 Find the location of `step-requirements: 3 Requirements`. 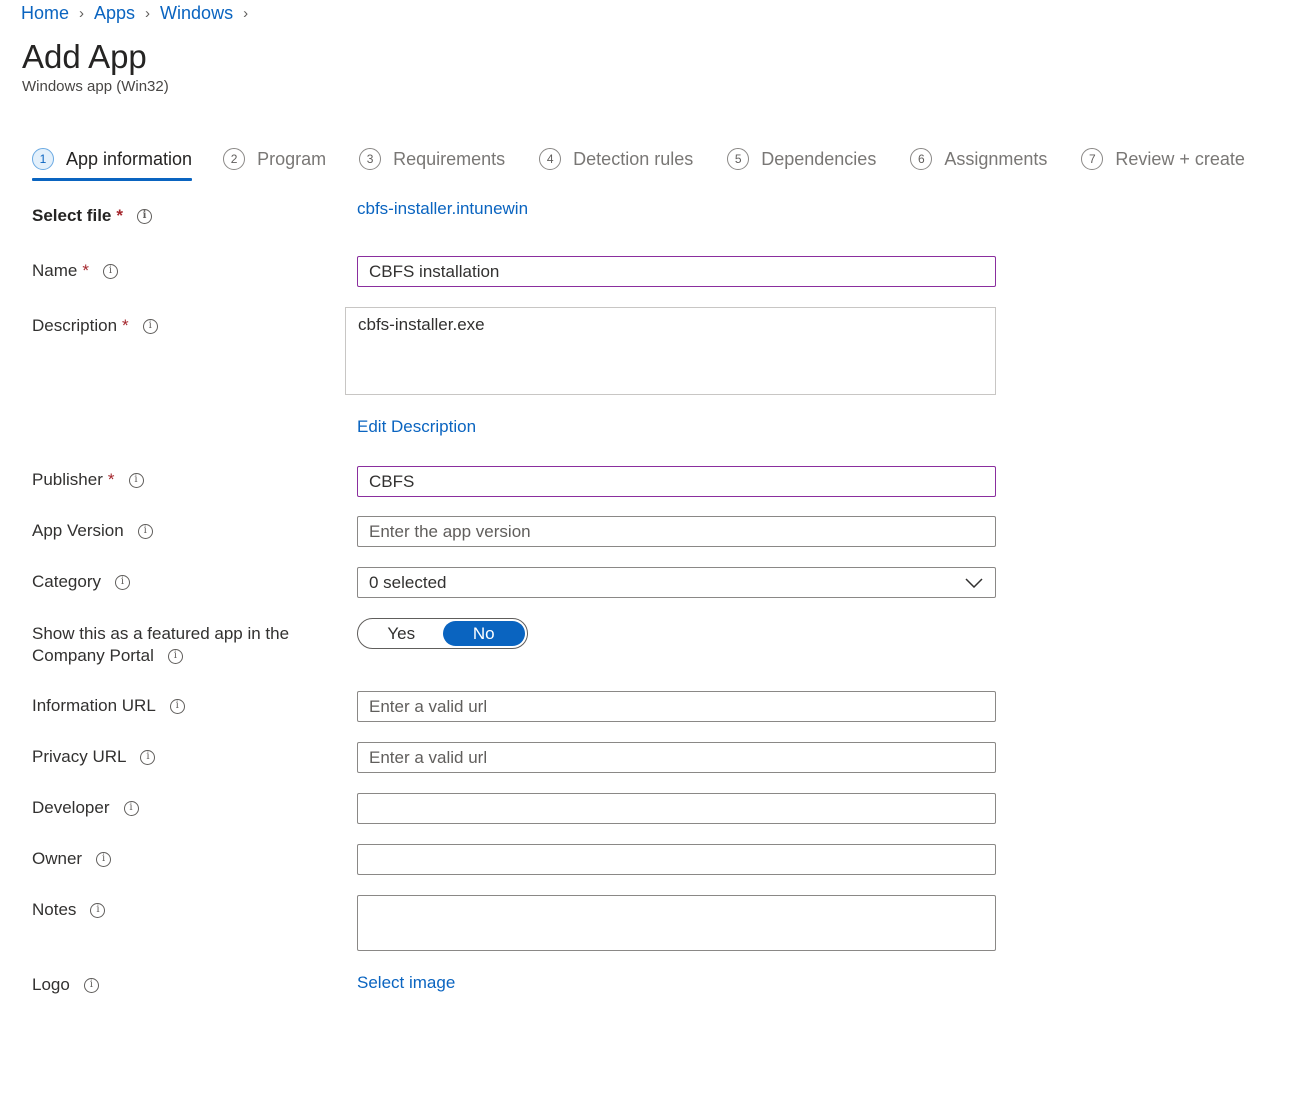

step-requirements: 3 Requirements is located at coordinates (432, 159).